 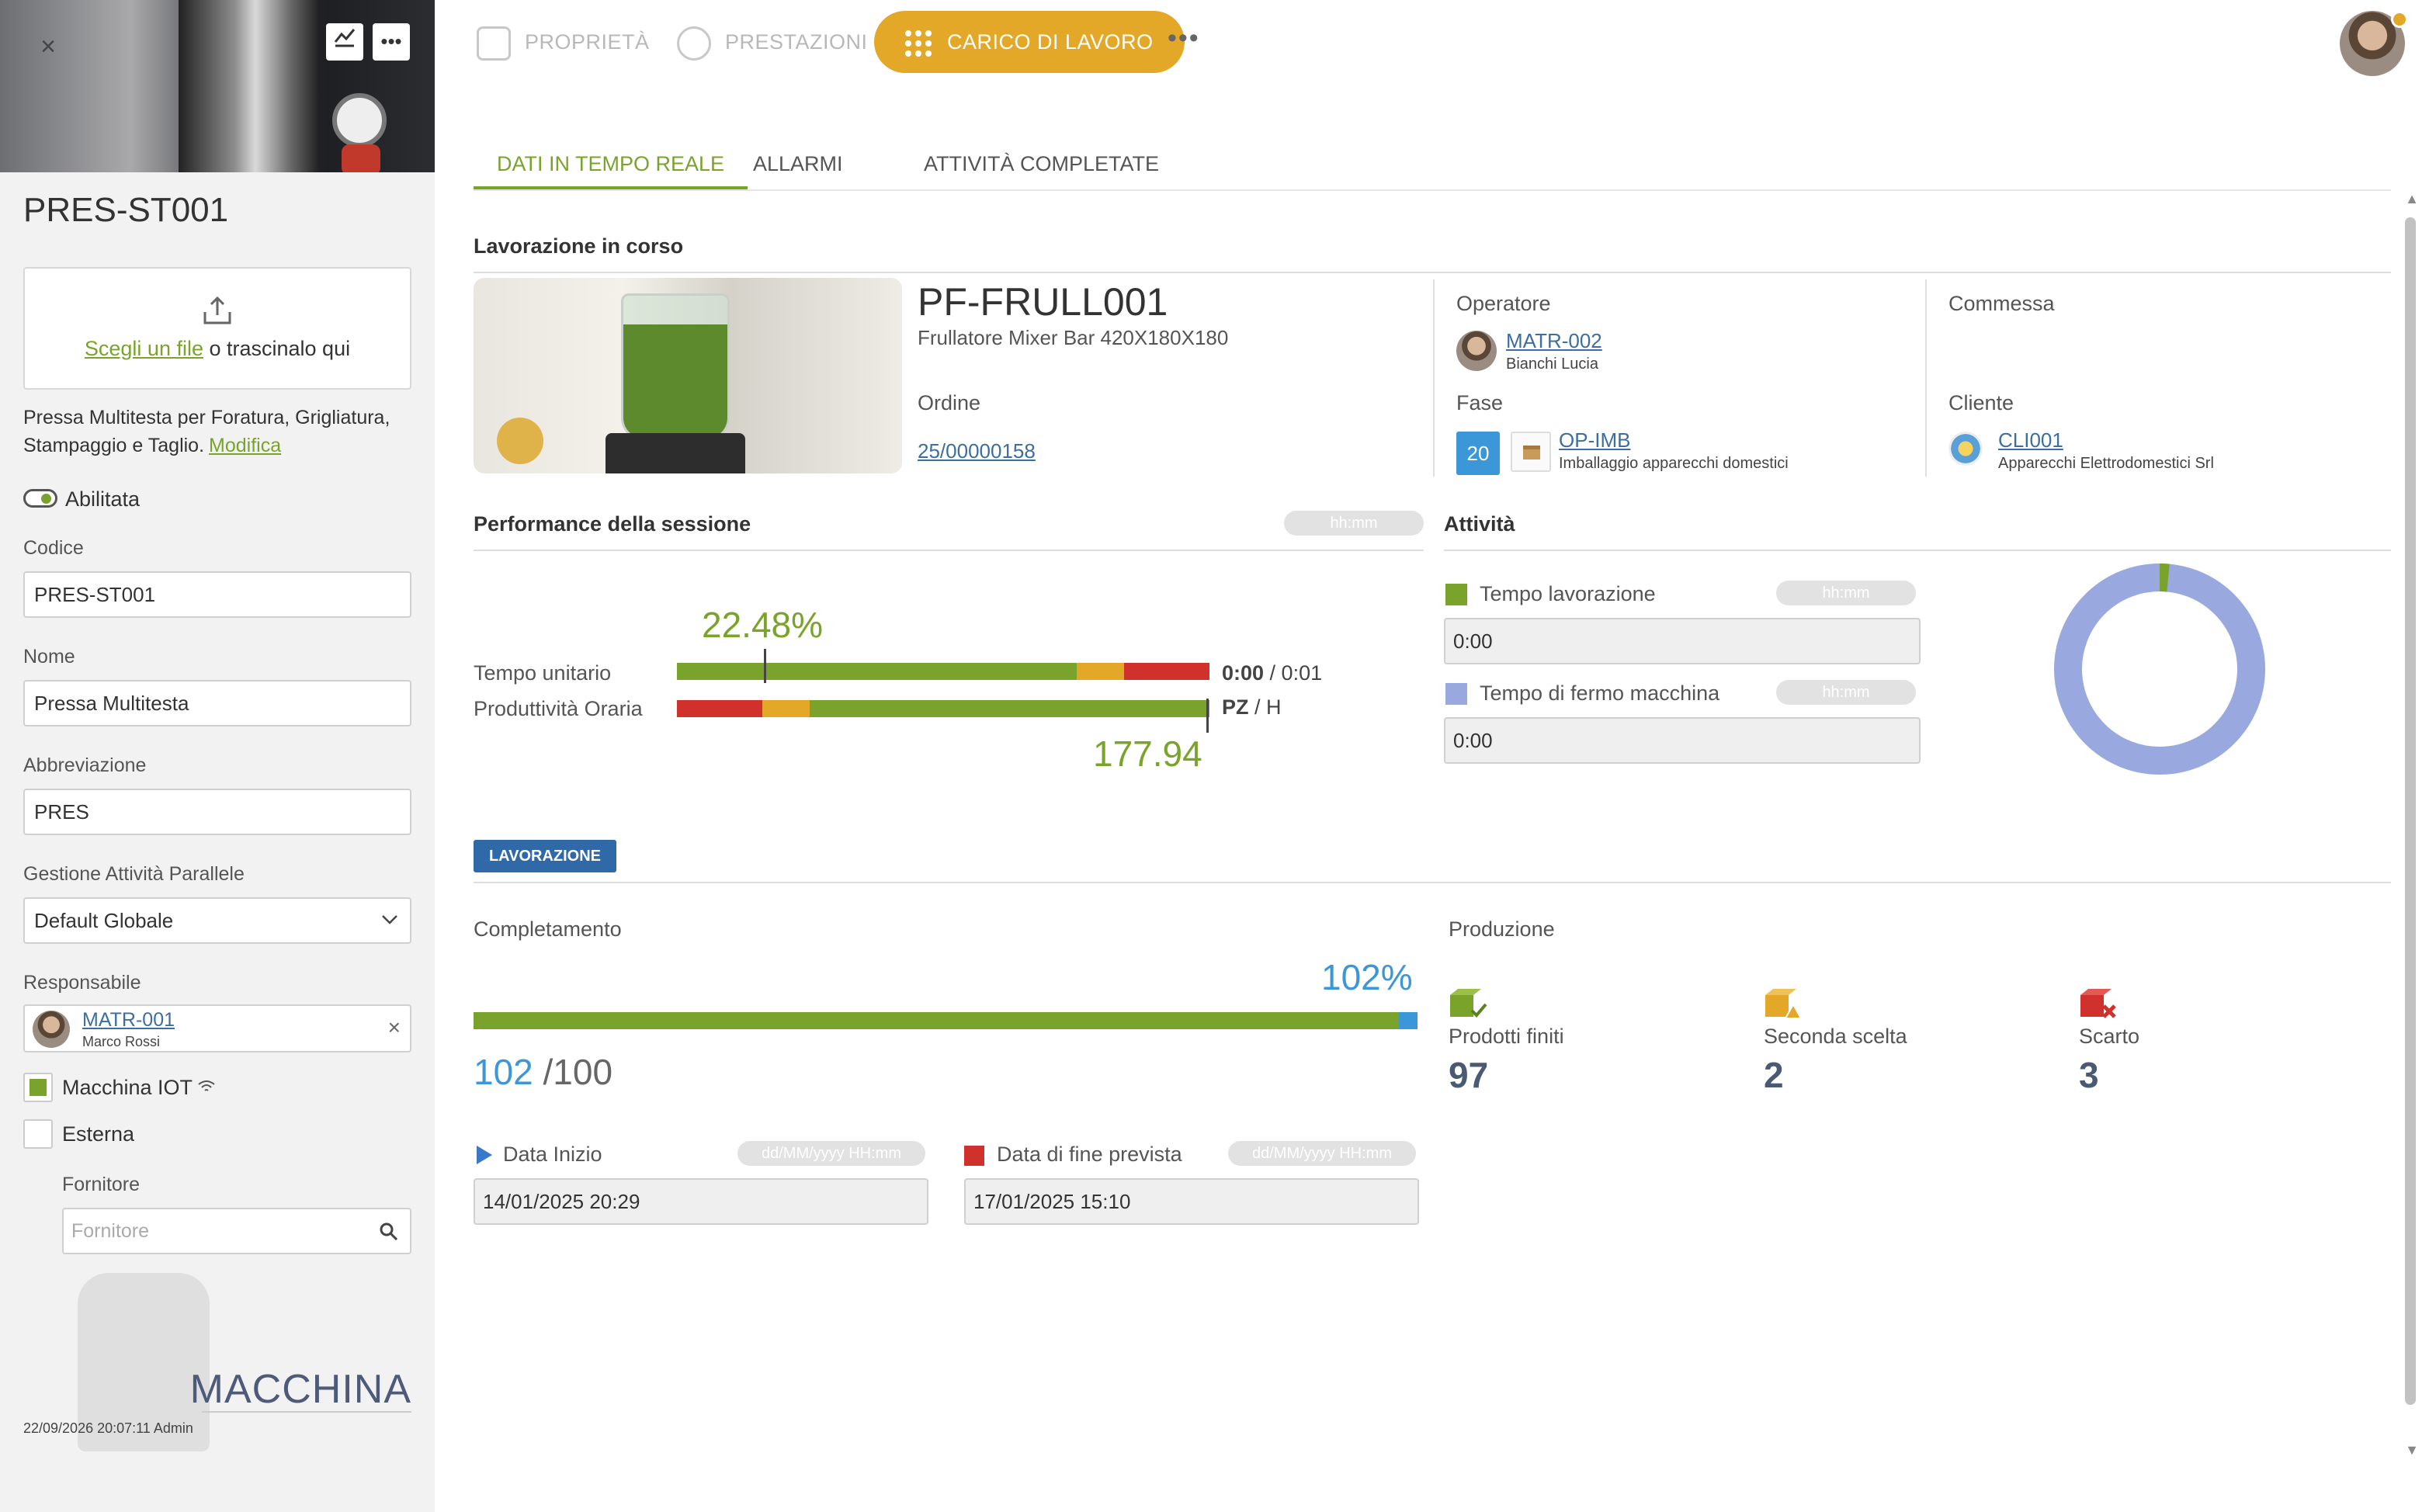 What do you see at coordinates (103, 499) in the screenshot?
I see `enabled-label: Abilitata` at bounding box center [103, 499].